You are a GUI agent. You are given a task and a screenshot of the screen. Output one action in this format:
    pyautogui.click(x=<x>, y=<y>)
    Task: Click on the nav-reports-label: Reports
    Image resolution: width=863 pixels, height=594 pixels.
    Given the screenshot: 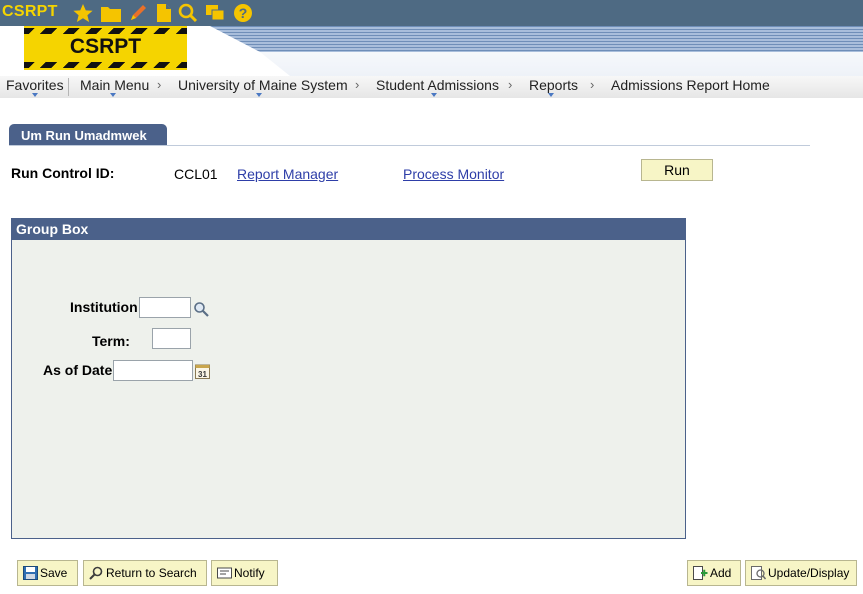 What is the action you would take?
    pyautogui.click(x=554, y=85)
    